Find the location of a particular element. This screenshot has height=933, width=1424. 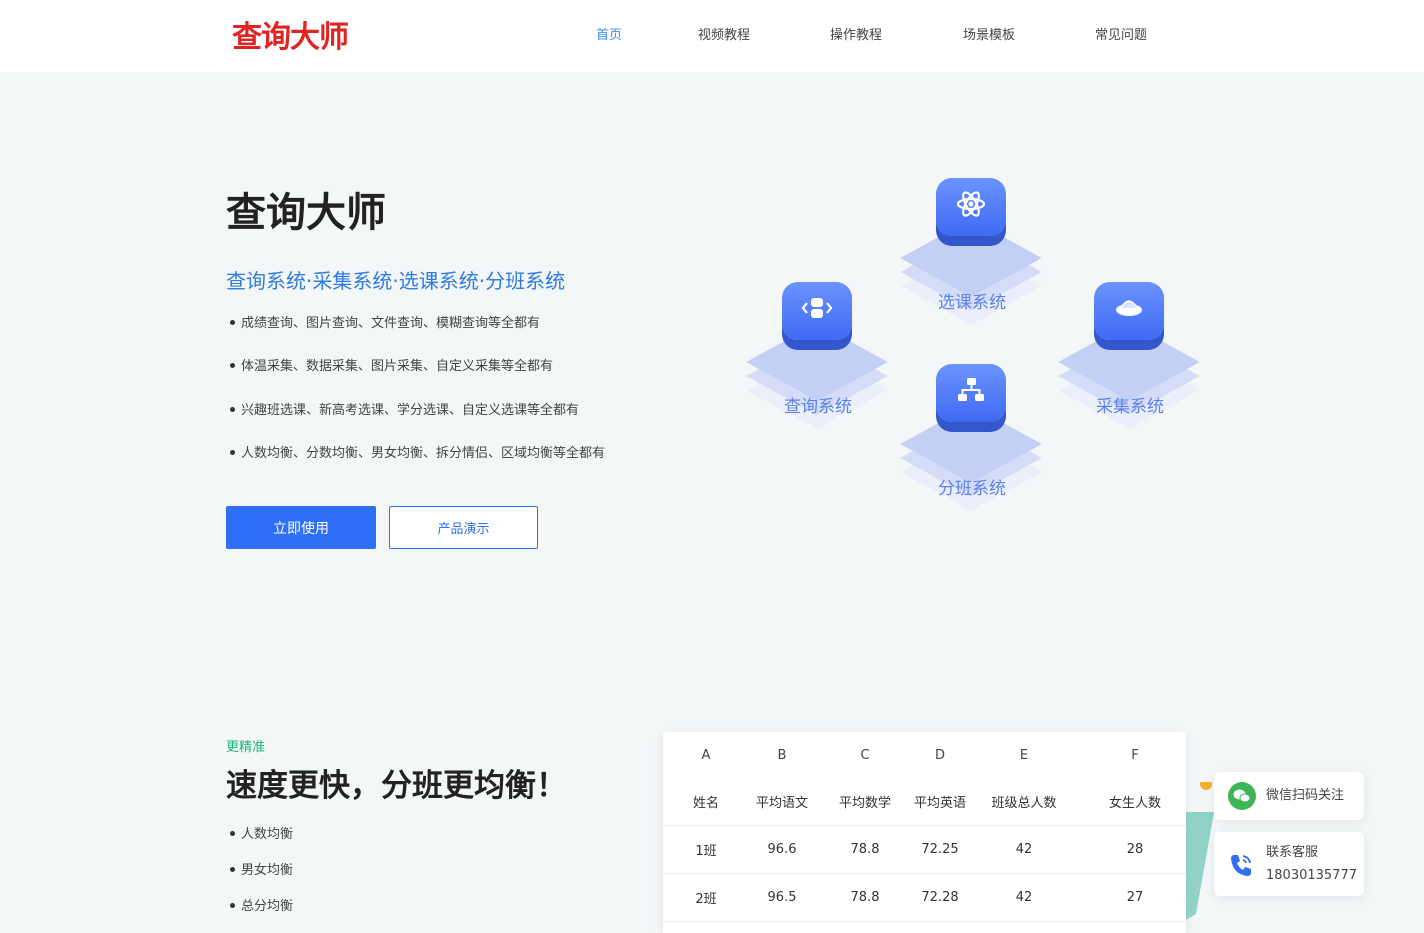

table-header-cell: 女生人数 is located at coordinates (1134, 803).